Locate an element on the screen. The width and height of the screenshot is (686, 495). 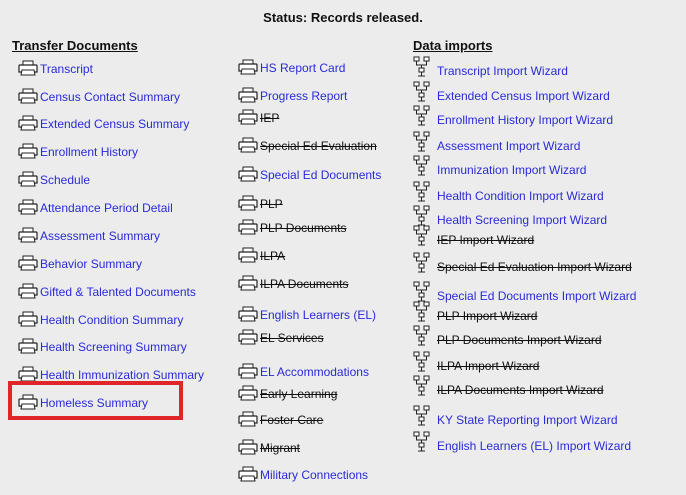
import-wizard-label: PLP Import Wizard is located at coordinates (487, 316).